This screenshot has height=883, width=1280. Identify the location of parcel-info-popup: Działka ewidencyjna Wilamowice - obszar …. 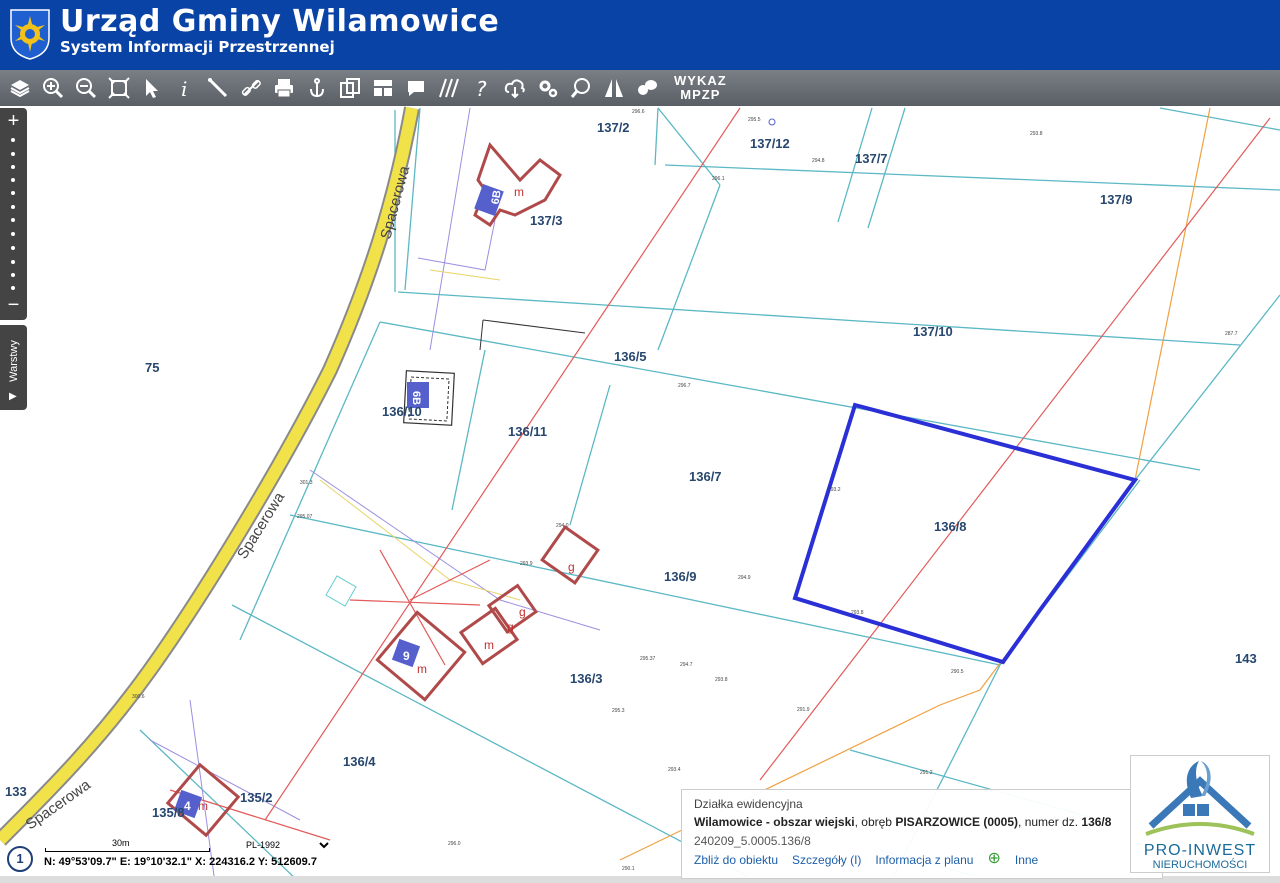
(922, 834).